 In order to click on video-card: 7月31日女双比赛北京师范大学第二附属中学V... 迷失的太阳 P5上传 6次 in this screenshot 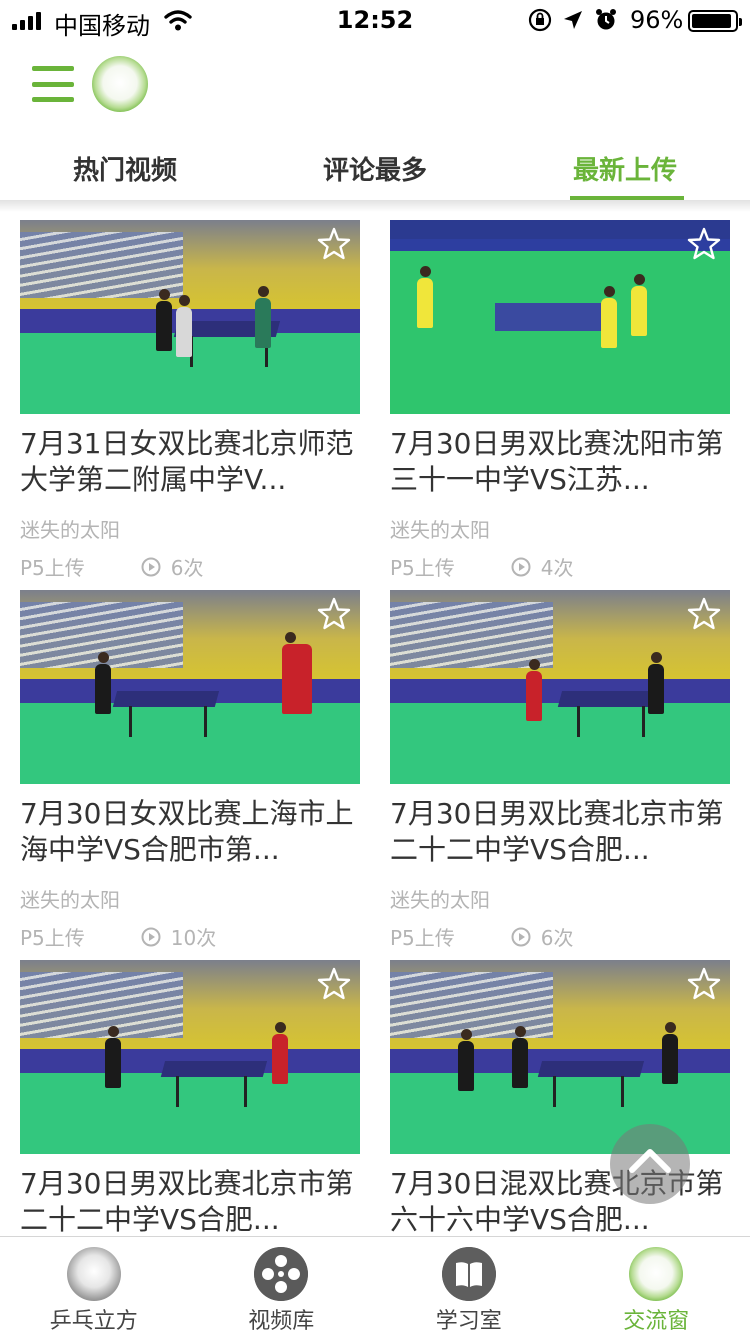, I will do `click(190, 405)`.